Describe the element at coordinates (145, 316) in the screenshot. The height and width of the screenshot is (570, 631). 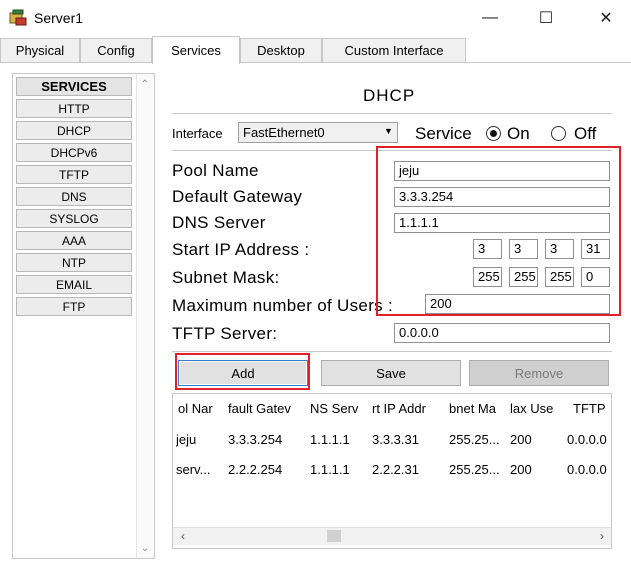
I see `sidebar-scrollbar` at that location.